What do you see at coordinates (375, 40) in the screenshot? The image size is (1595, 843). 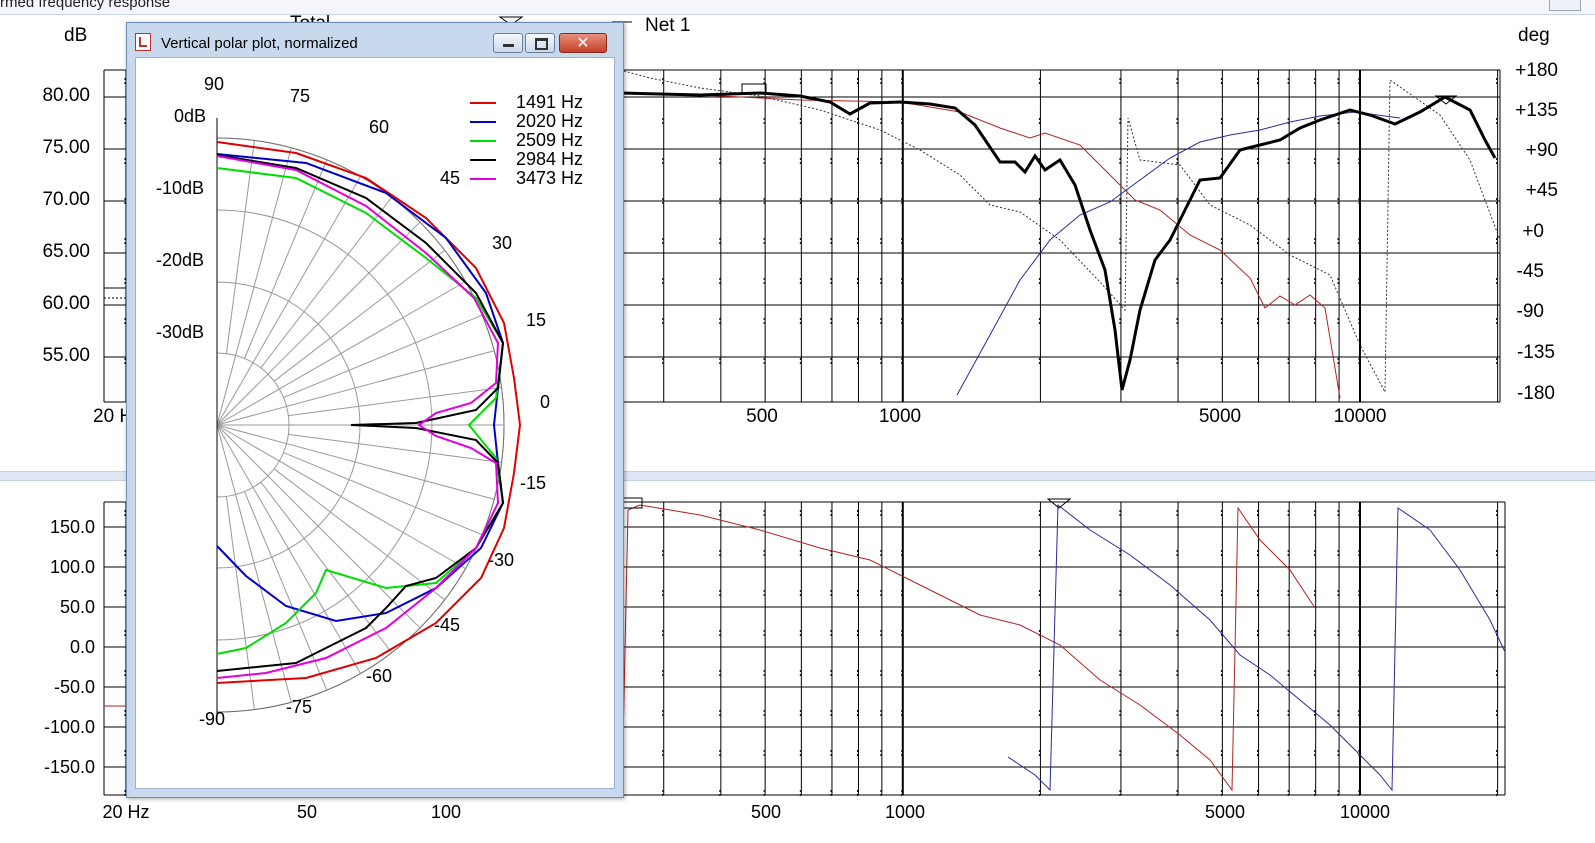 I see `polar-window-titlebar: Vertical polar plot, normalized ✕` at bounding box center [375, 40].